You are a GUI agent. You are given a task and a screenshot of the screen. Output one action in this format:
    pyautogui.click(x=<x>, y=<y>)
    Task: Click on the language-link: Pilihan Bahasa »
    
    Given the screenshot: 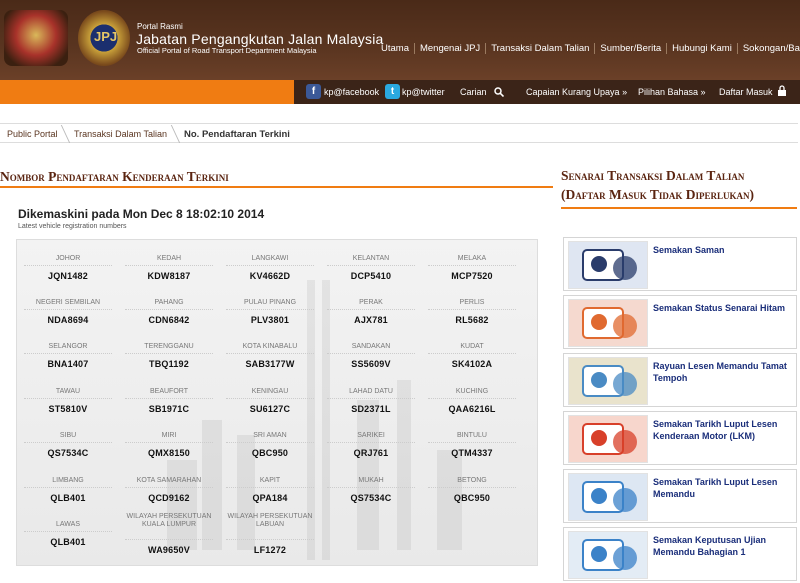 What is the action you would take?
    pyautogui.click(x=672, y=92)
    